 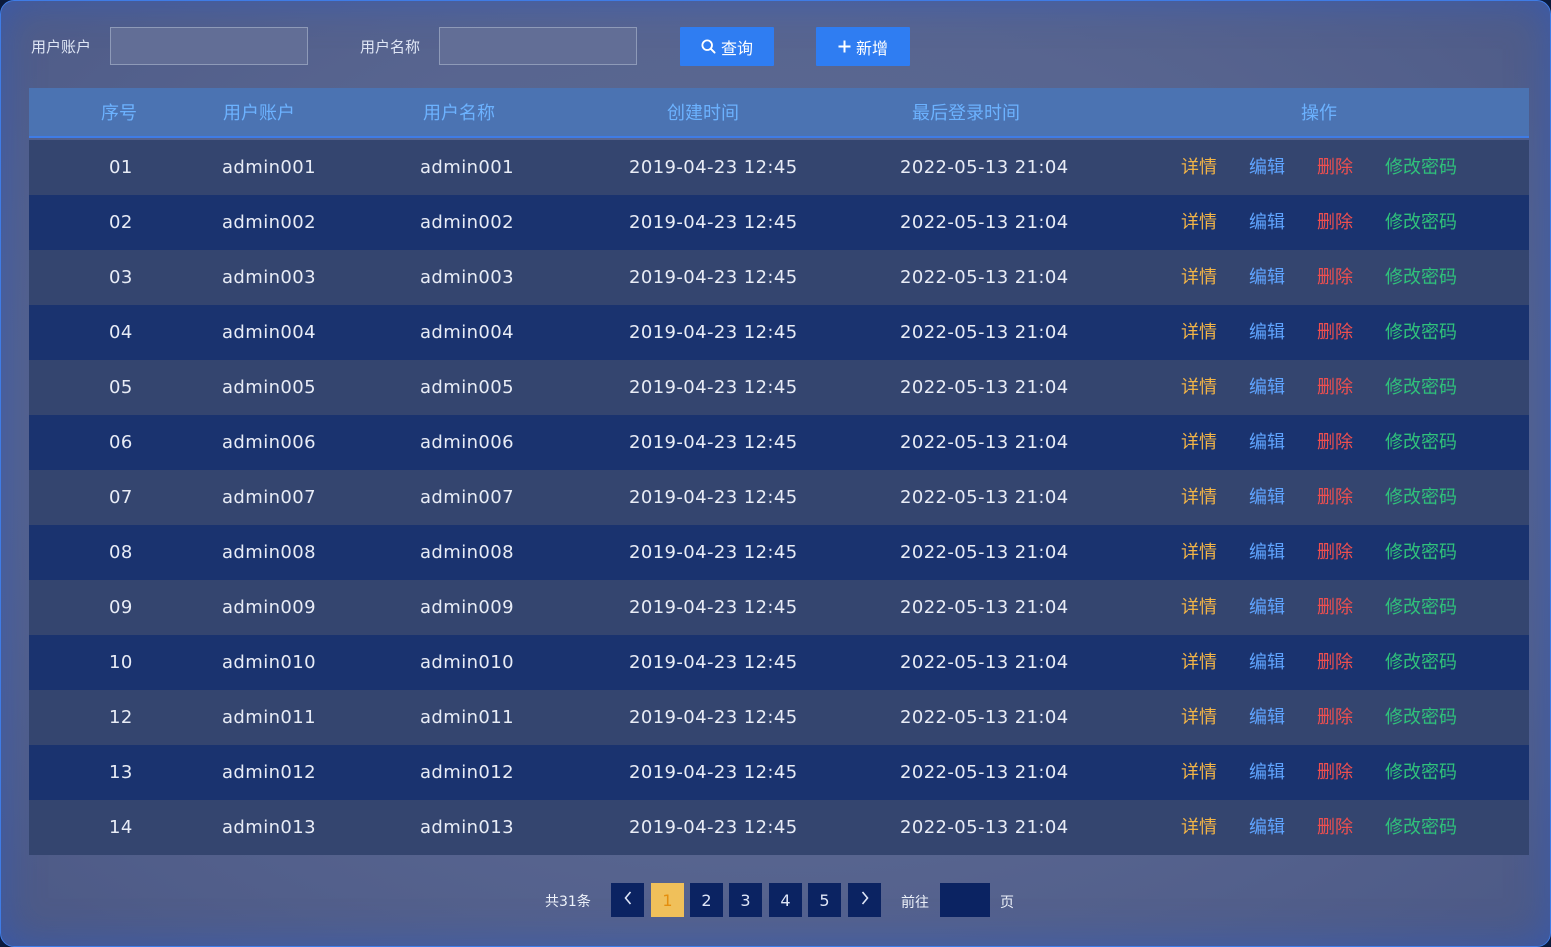 I want to click on page-button-5: 5, so click(x=824, y=900).